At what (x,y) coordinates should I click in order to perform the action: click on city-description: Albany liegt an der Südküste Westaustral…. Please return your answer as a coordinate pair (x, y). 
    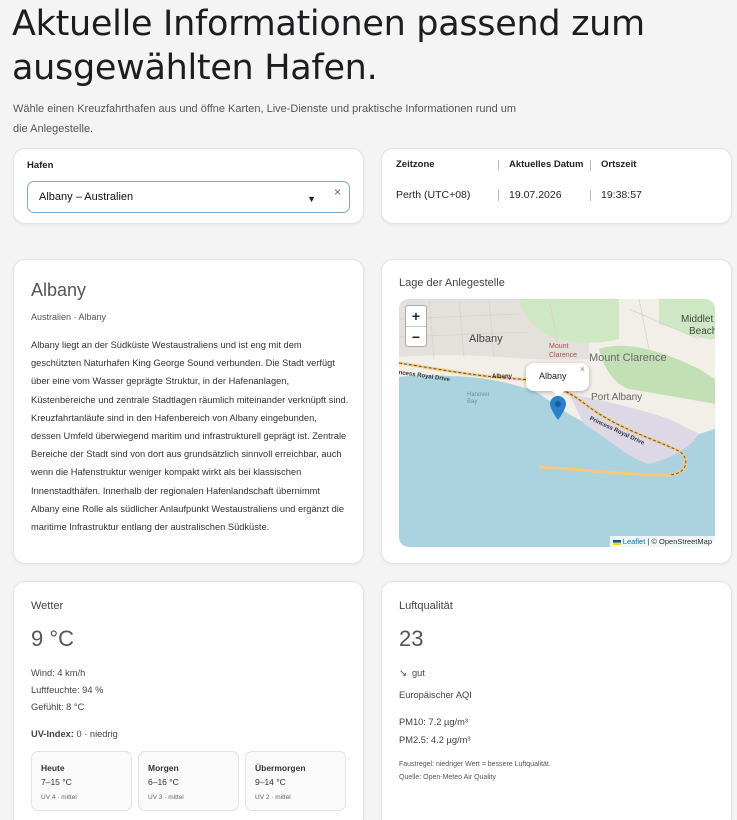
    Looking at the image, I should click on (190, 436).